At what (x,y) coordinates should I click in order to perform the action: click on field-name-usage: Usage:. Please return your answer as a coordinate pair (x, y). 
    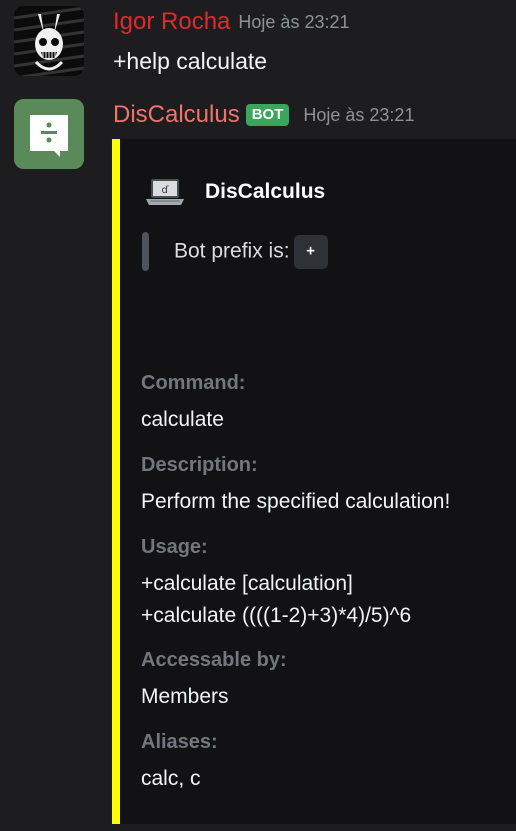
    Looking at the image, I should click on (174, 547).